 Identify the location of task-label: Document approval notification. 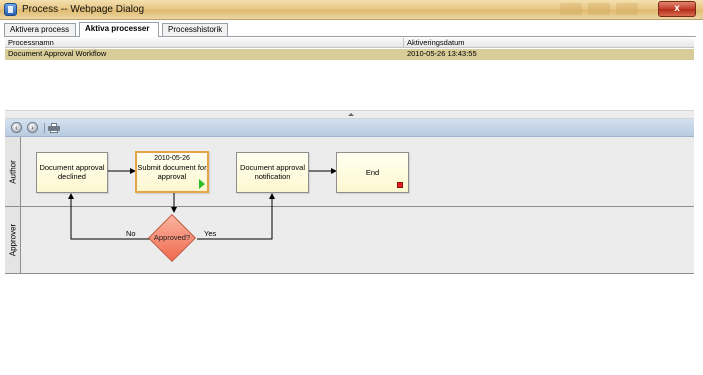
(272, 172).